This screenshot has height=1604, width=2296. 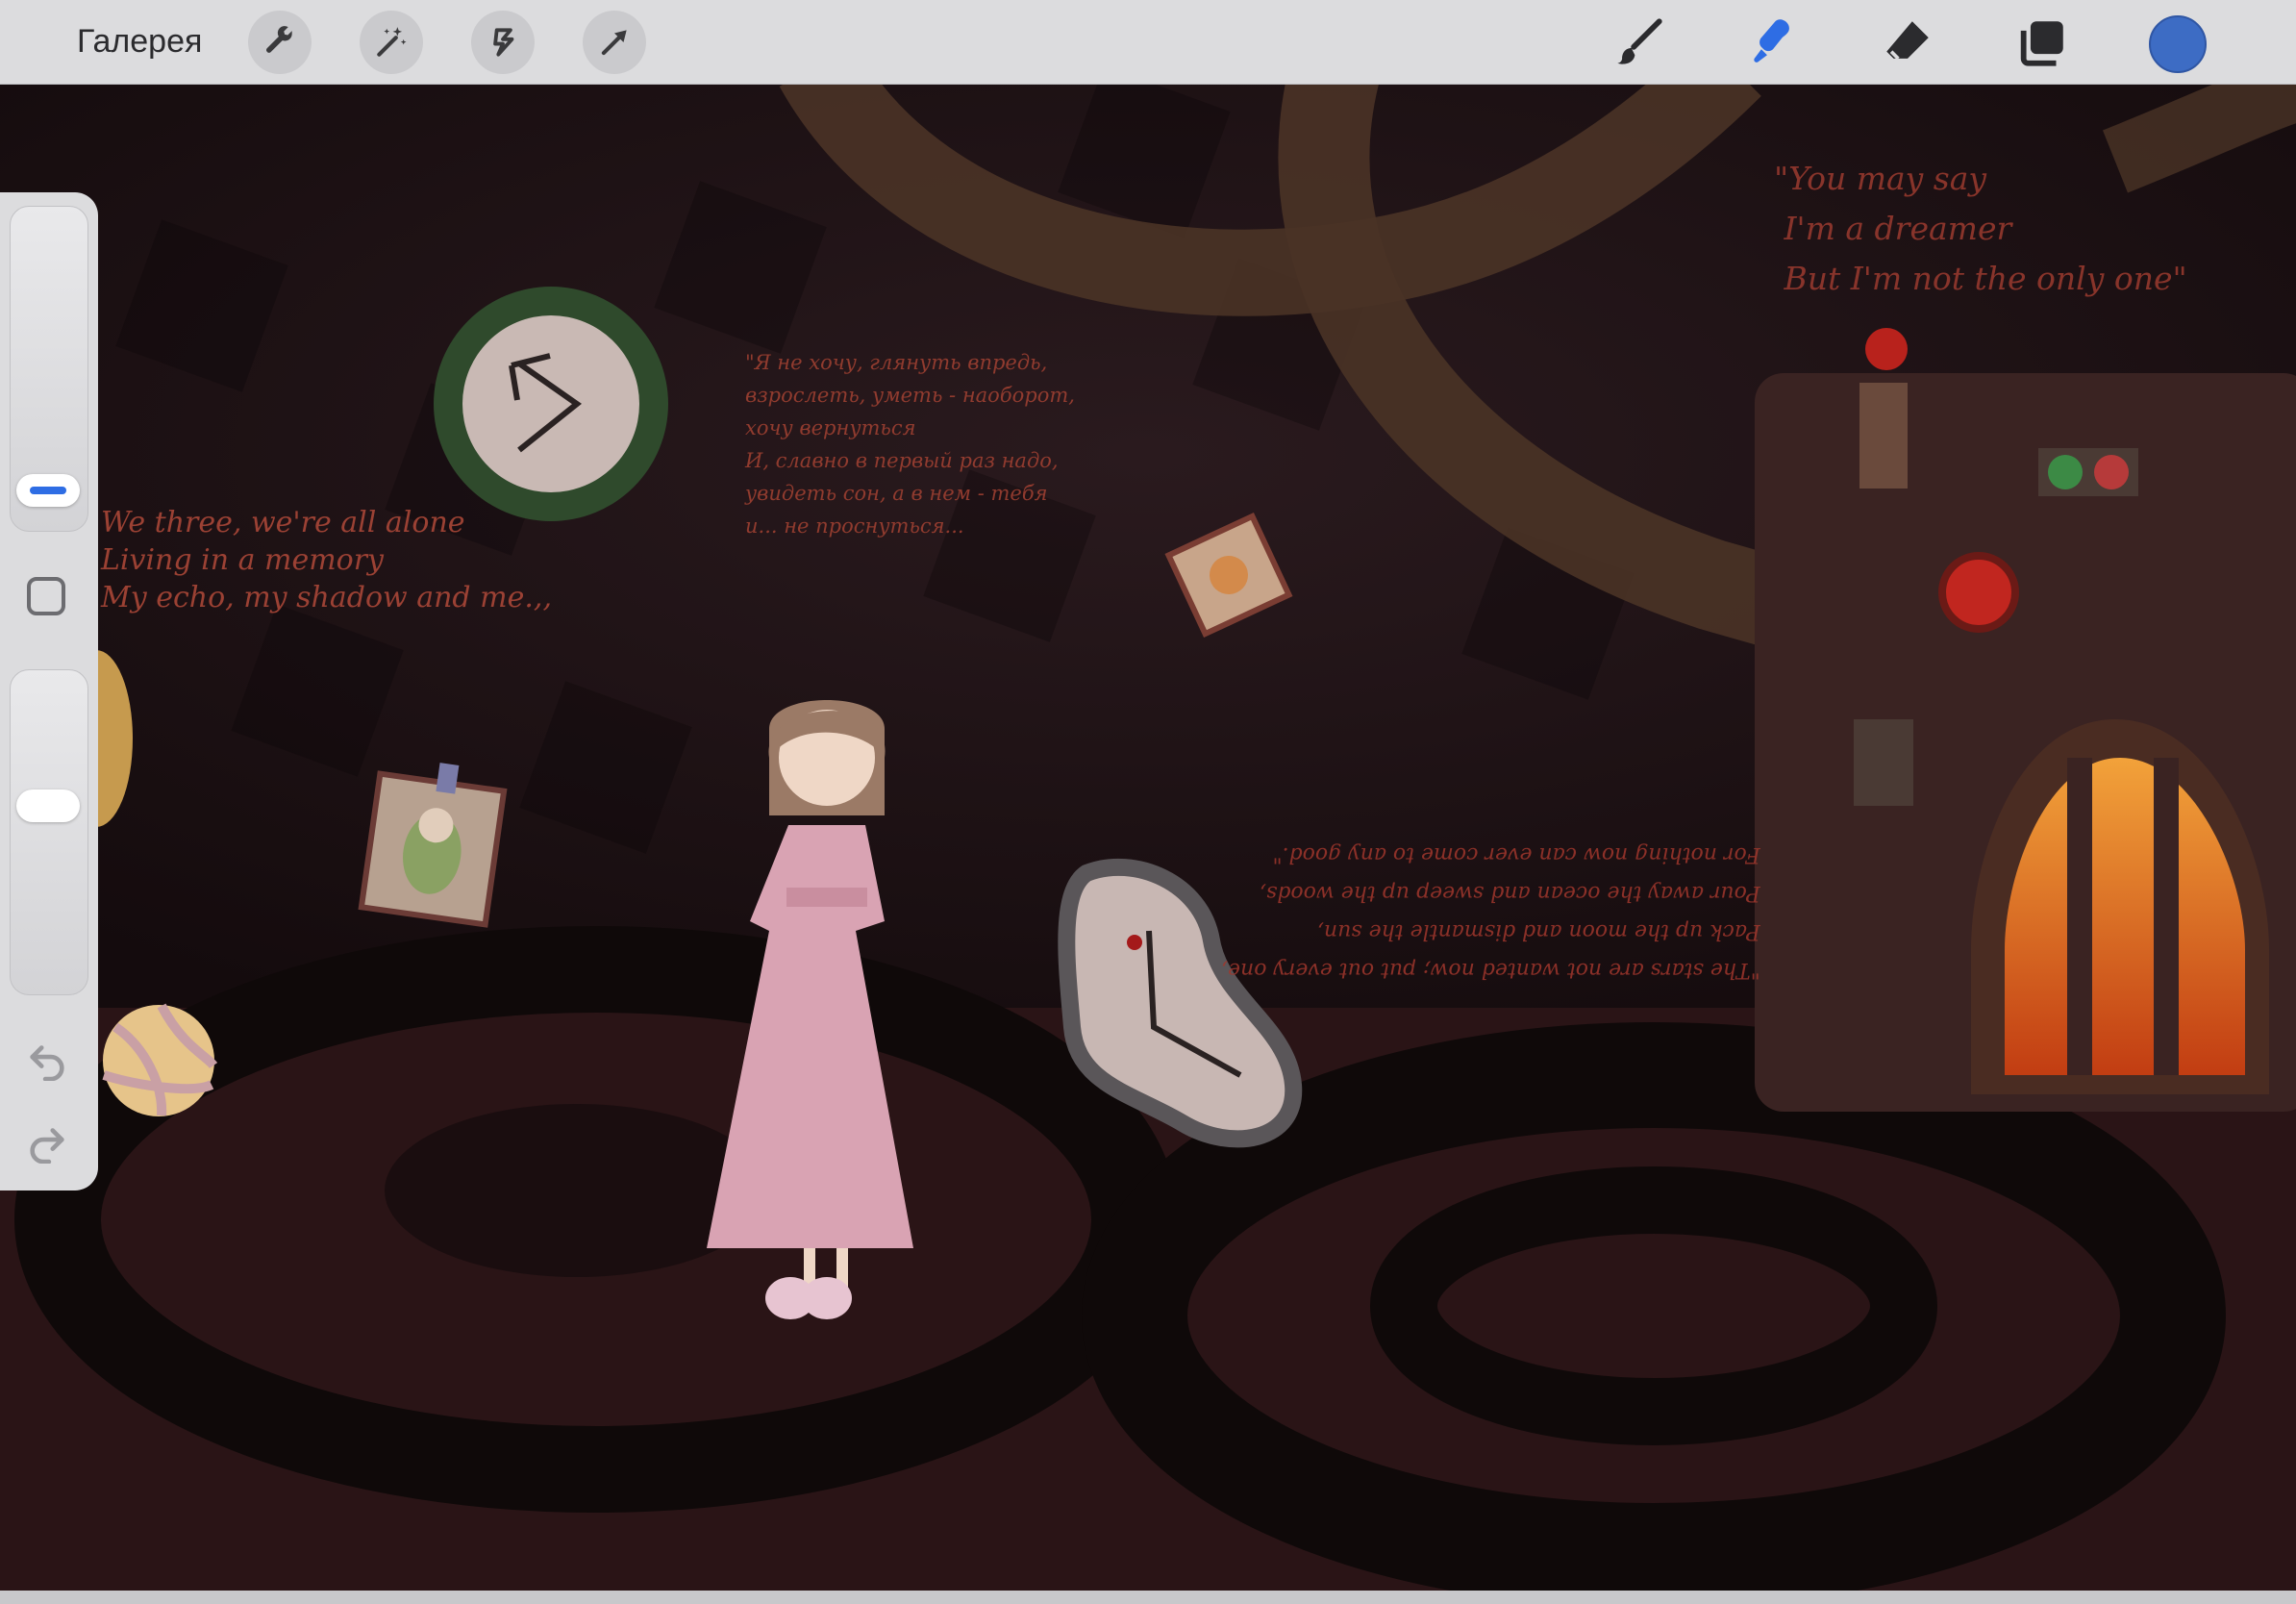 I want to click on eraser-icon, so click(x=1907, y=41).